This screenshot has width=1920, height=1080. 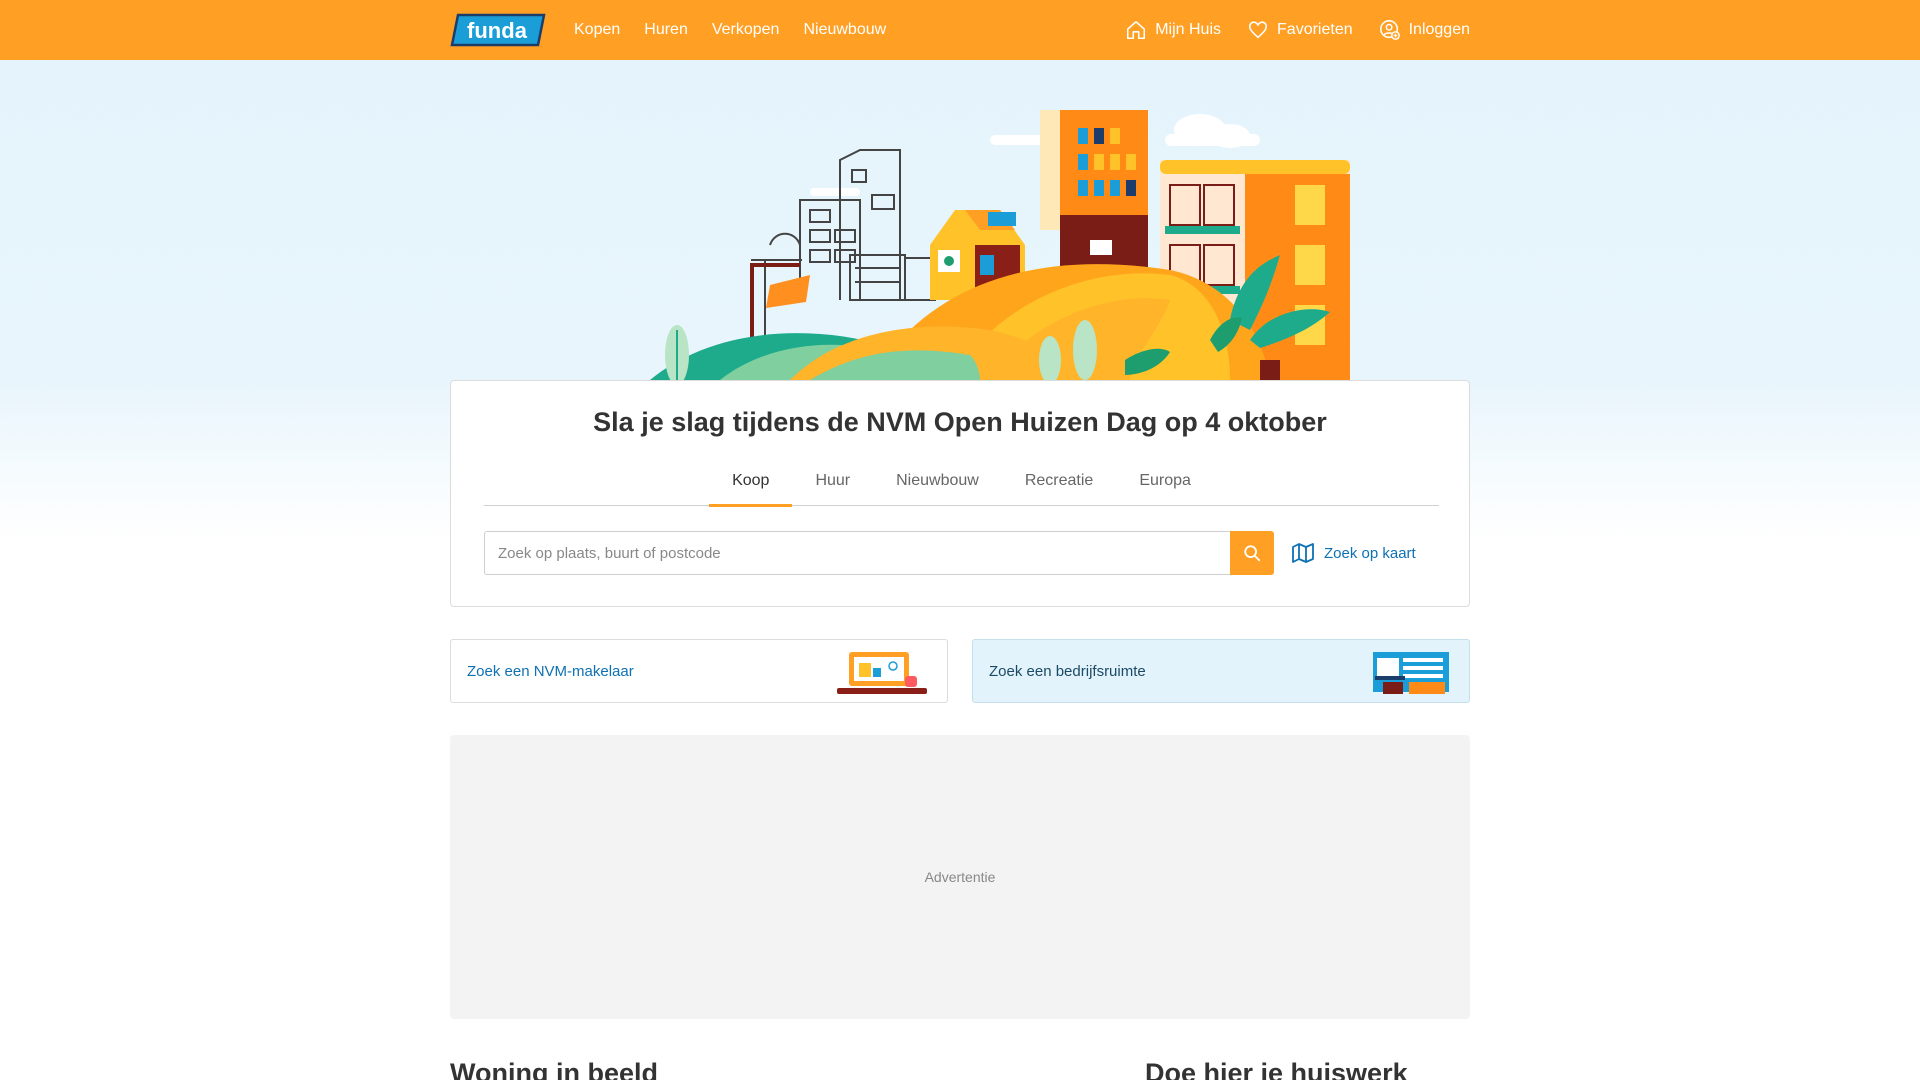 I want to click on favorieten-link: Favorieten, so click(x=1300, y=30).